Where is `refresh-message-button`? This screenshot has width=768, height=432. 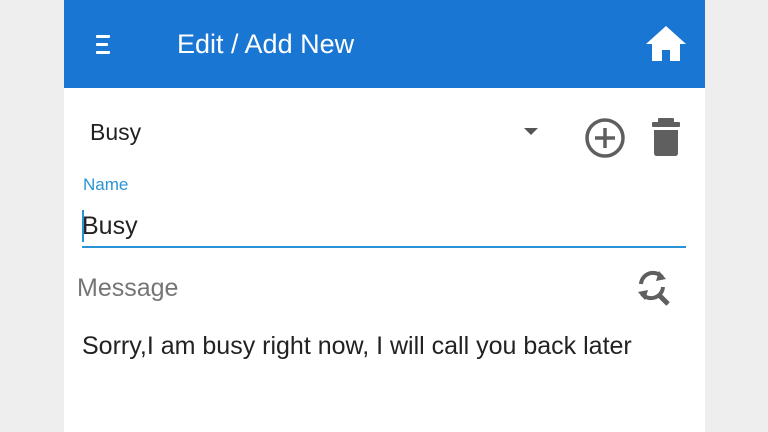
refresh-message-button is located at coordinates (655, 287).